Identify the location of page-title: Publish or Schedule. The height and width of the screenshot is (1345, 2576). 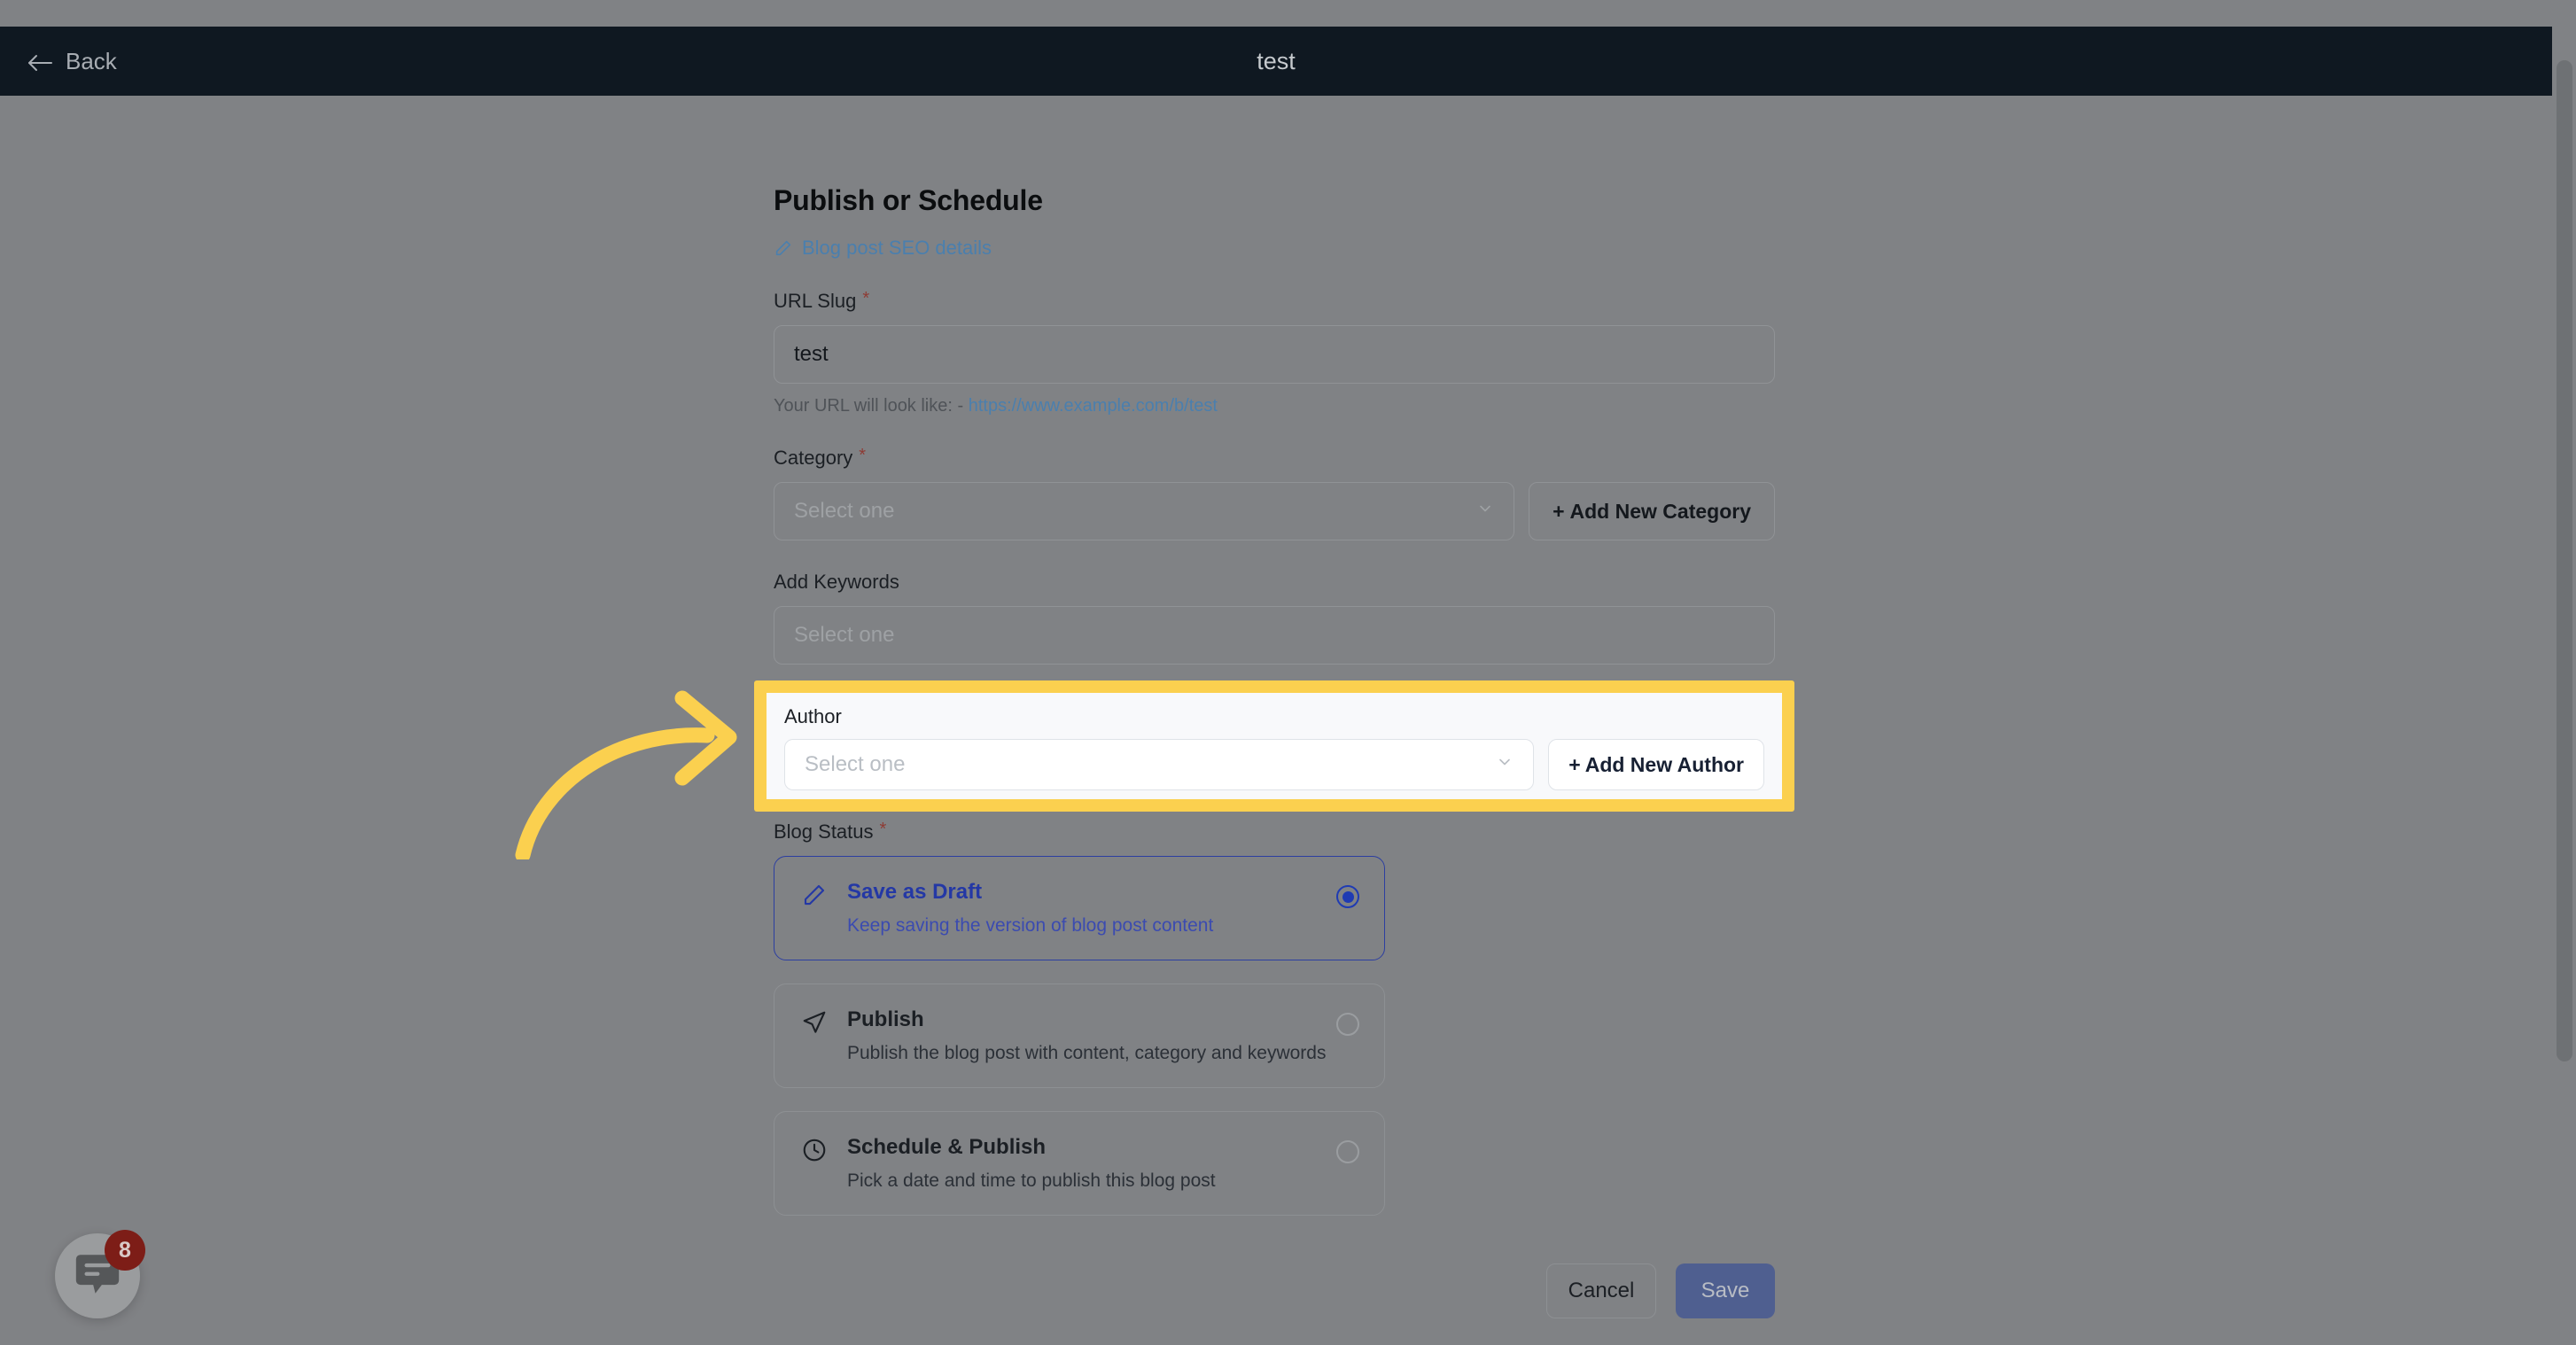
(908, 200).